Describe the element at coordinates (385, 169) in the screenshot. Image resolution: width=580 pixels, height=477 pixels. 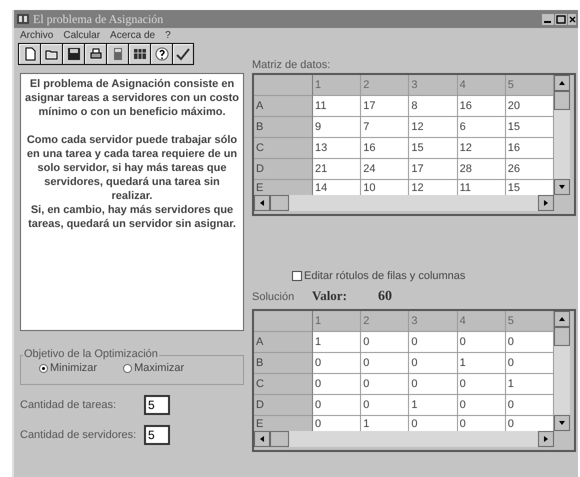
I see `table-cell: 24` at that location.